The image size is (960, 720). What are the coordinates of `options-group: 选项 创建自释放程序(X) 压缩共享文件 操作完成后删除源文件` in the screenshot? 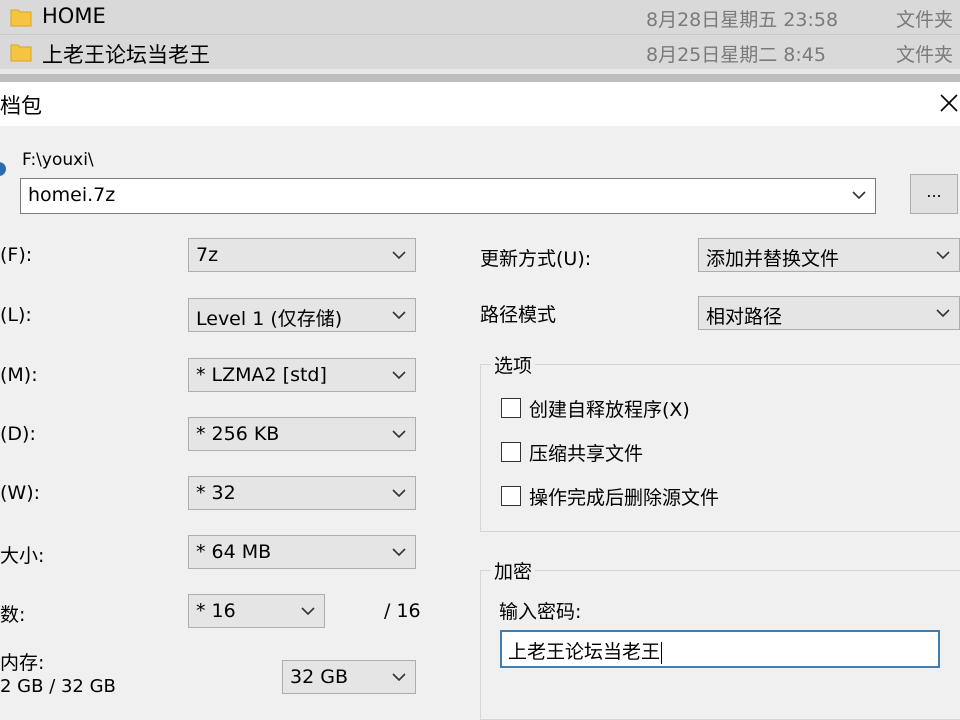 It's located at (720, 441).